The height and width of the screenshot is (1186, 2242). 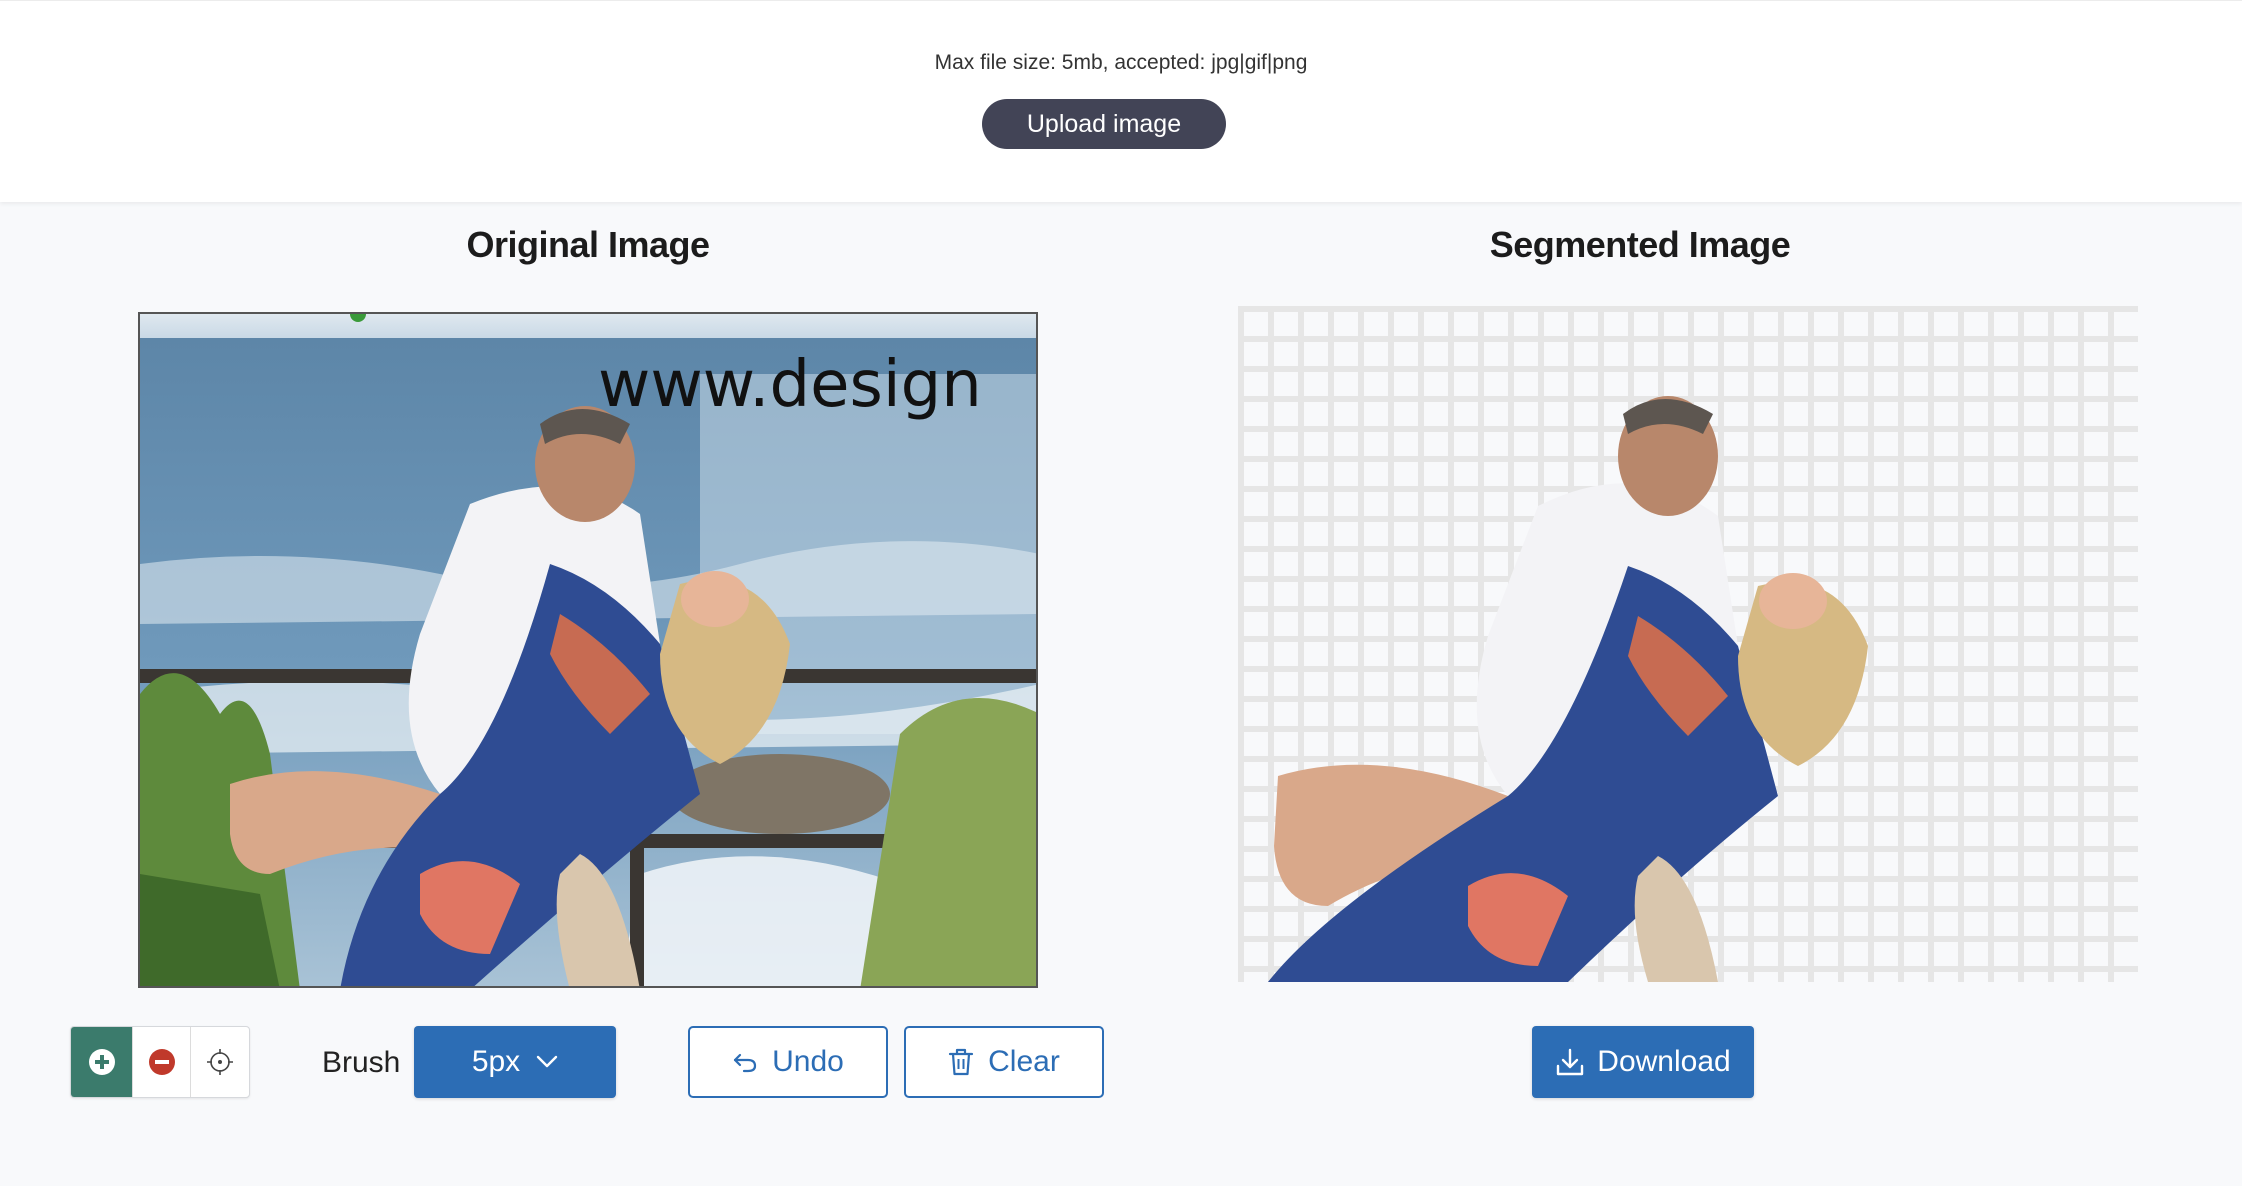 I want to click on brush-size-dropdown: 5px, so click(x=515, y=1062).